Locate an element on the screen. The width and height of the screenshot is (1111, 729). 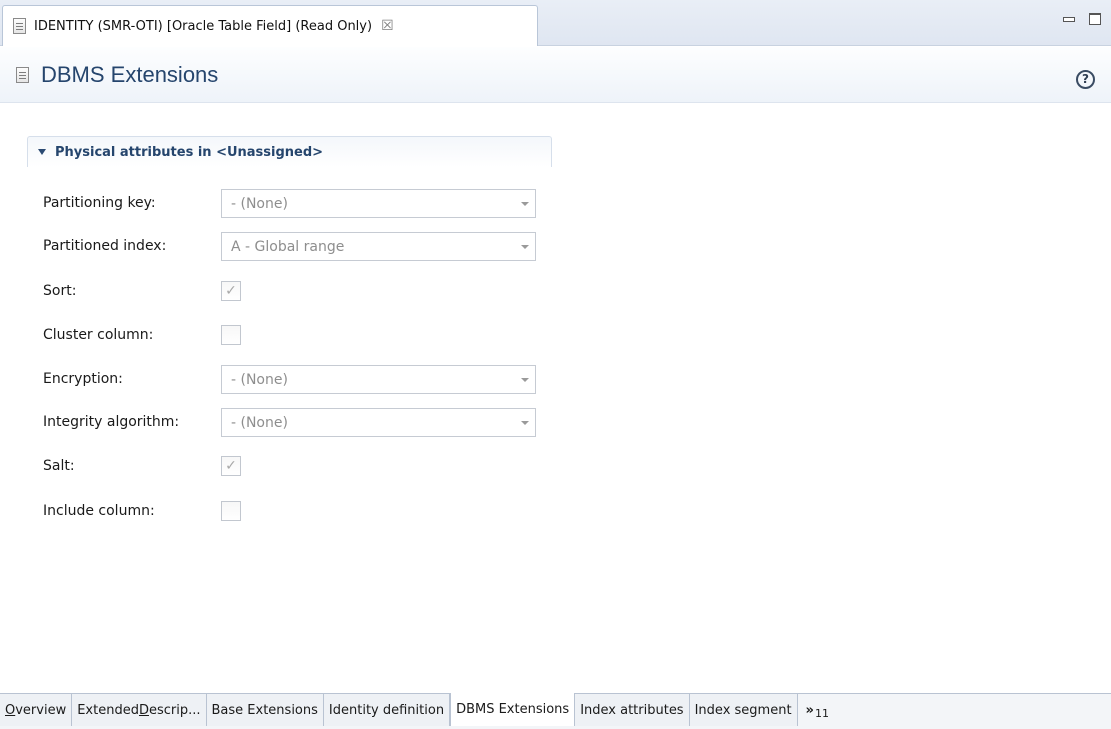
section-header-physical-attributes: Physical attributes in <Unassigned> is located at coordinates (289, 151).